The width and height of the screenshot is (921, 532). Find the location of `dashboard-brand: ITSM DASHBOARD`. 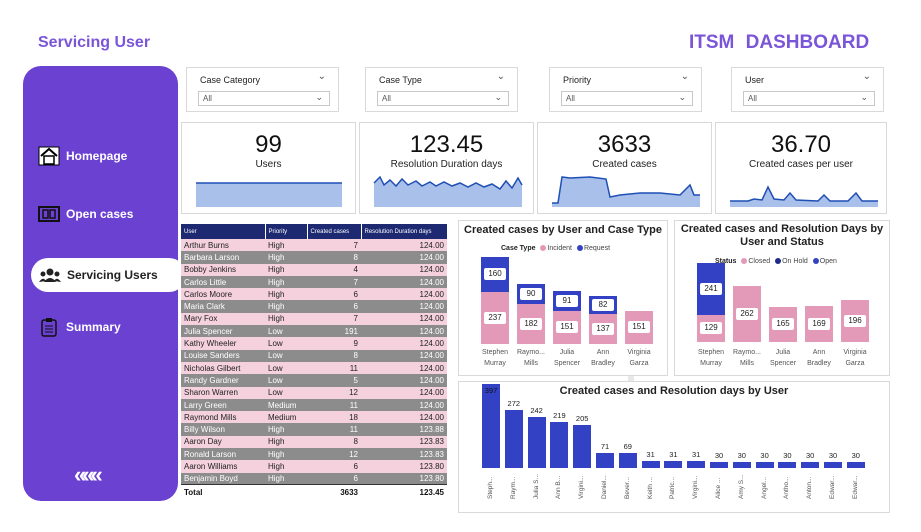

dashboard-brand: ITSM DASHBOARD is located at coordinates (779, 42).